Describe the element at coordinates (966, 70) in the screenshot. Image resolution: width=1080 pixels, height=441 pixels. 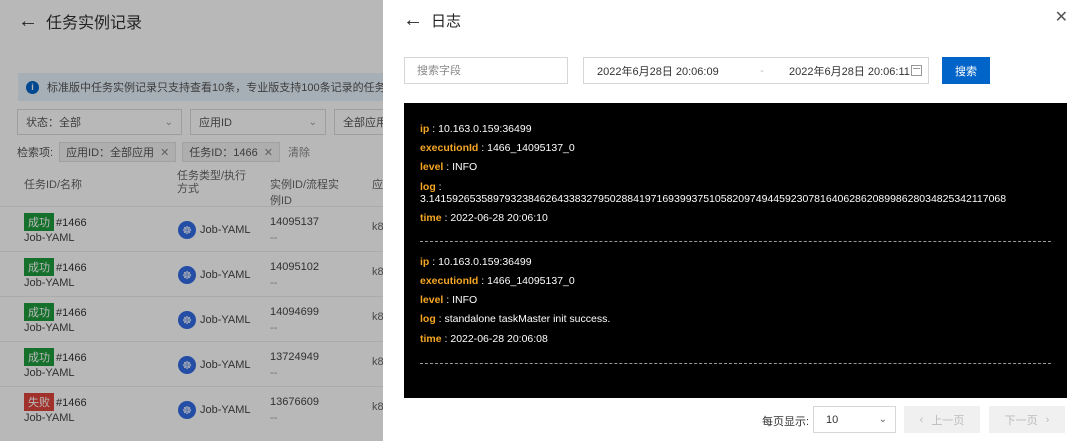
I see `search-button: 搜索` at that location.